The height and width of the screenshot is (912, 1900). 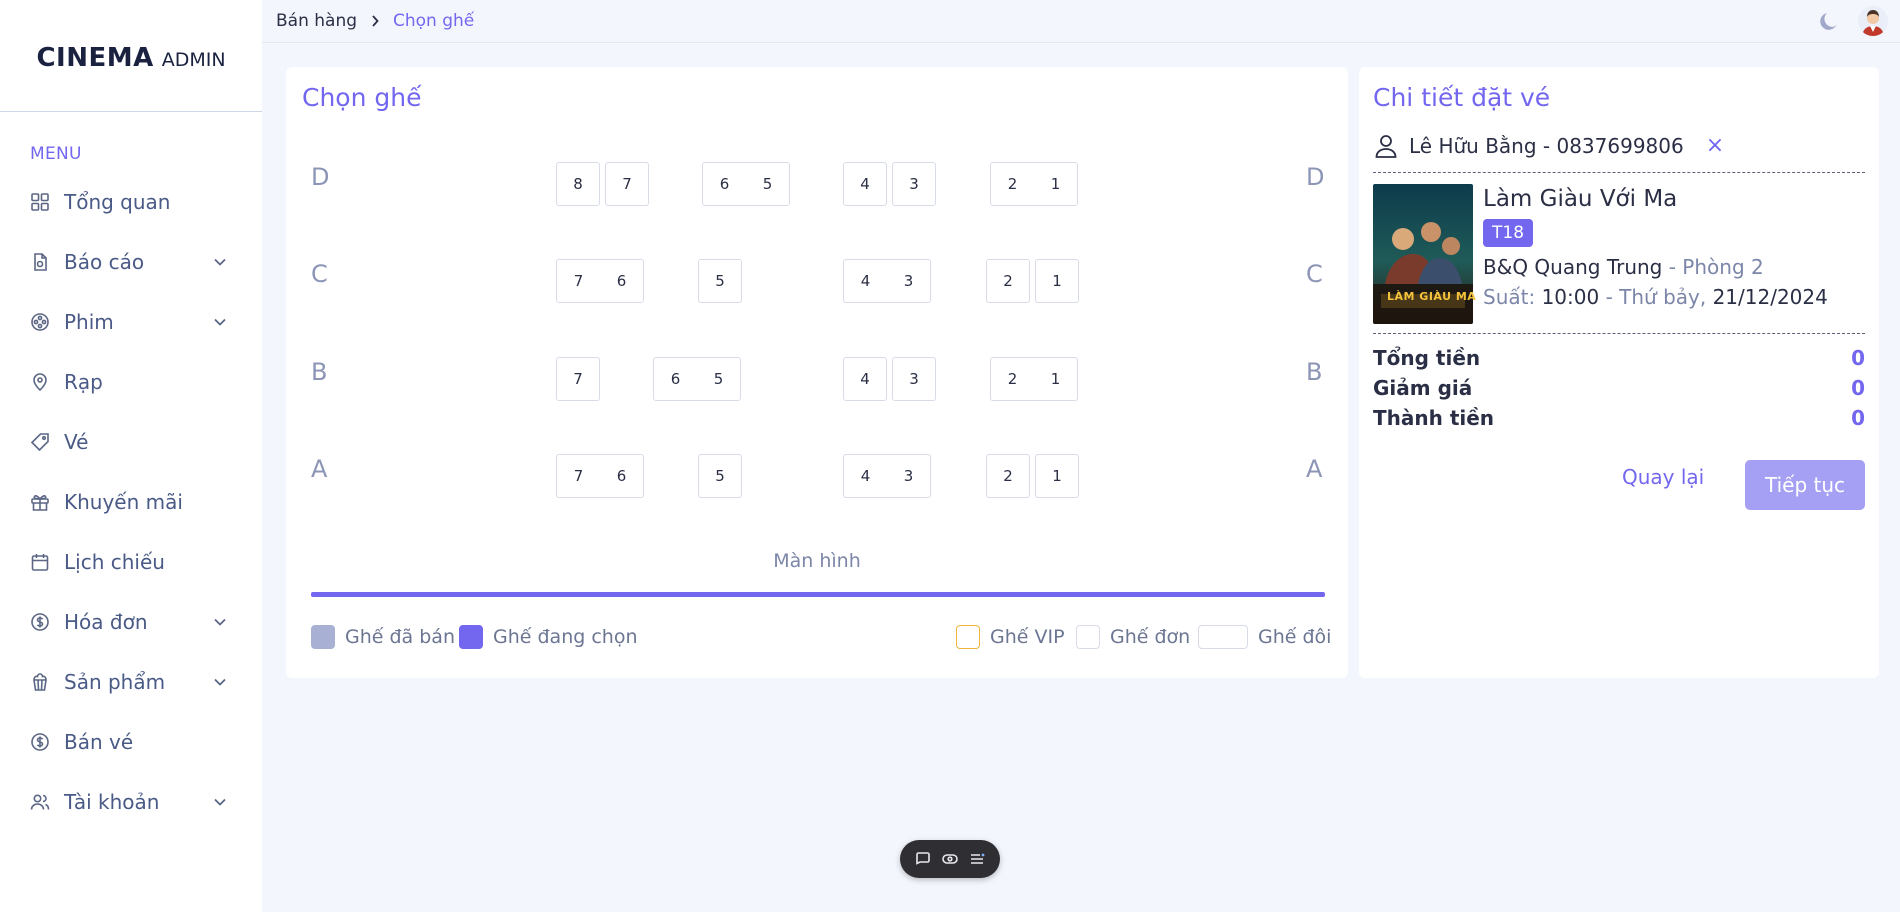 I want to click on logo: CINEMA ADMIN, so click(x=131, y=56).